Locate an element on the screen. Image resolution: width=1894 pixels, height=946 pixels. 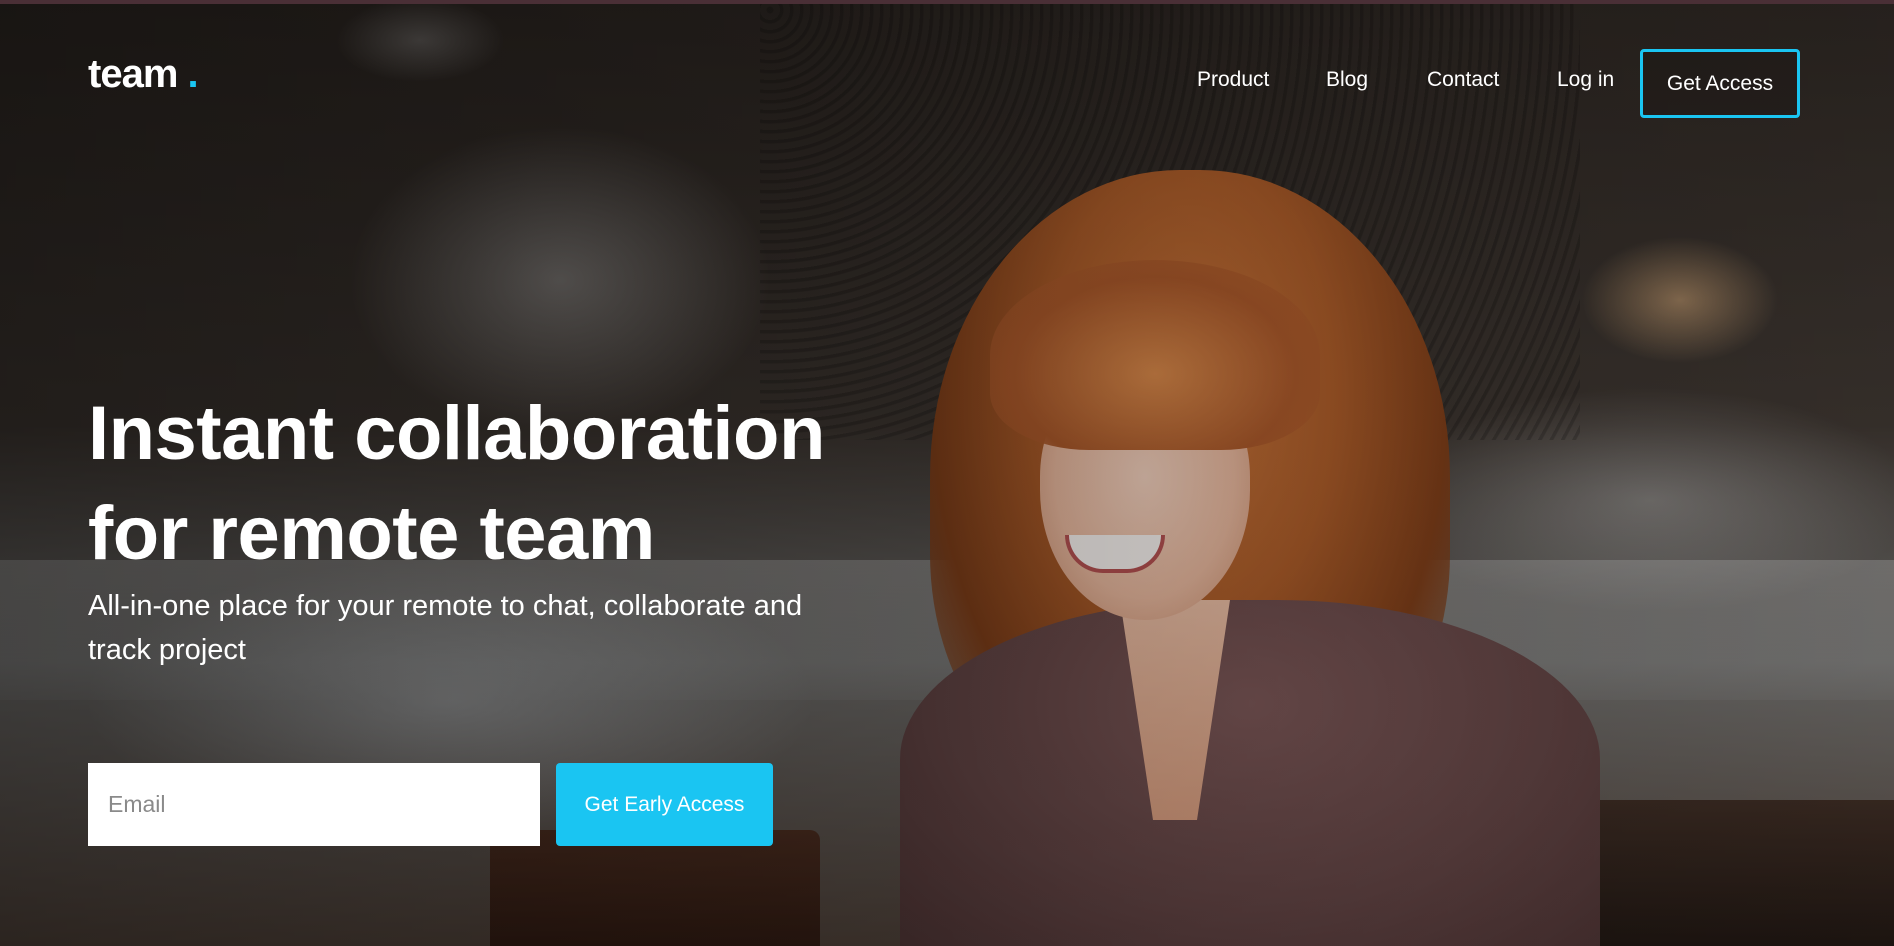
nav-link-login: Log in is located at coordinates (1585, 80).